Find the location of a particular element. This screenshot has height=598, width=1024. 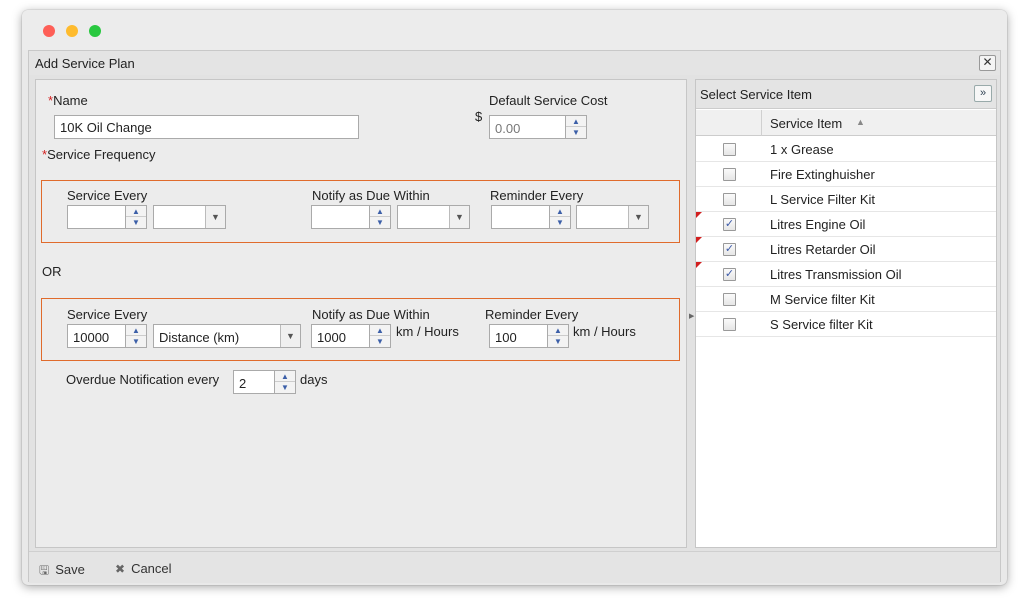

panel-splitter: ▶ is located at coordinates (691, 316).